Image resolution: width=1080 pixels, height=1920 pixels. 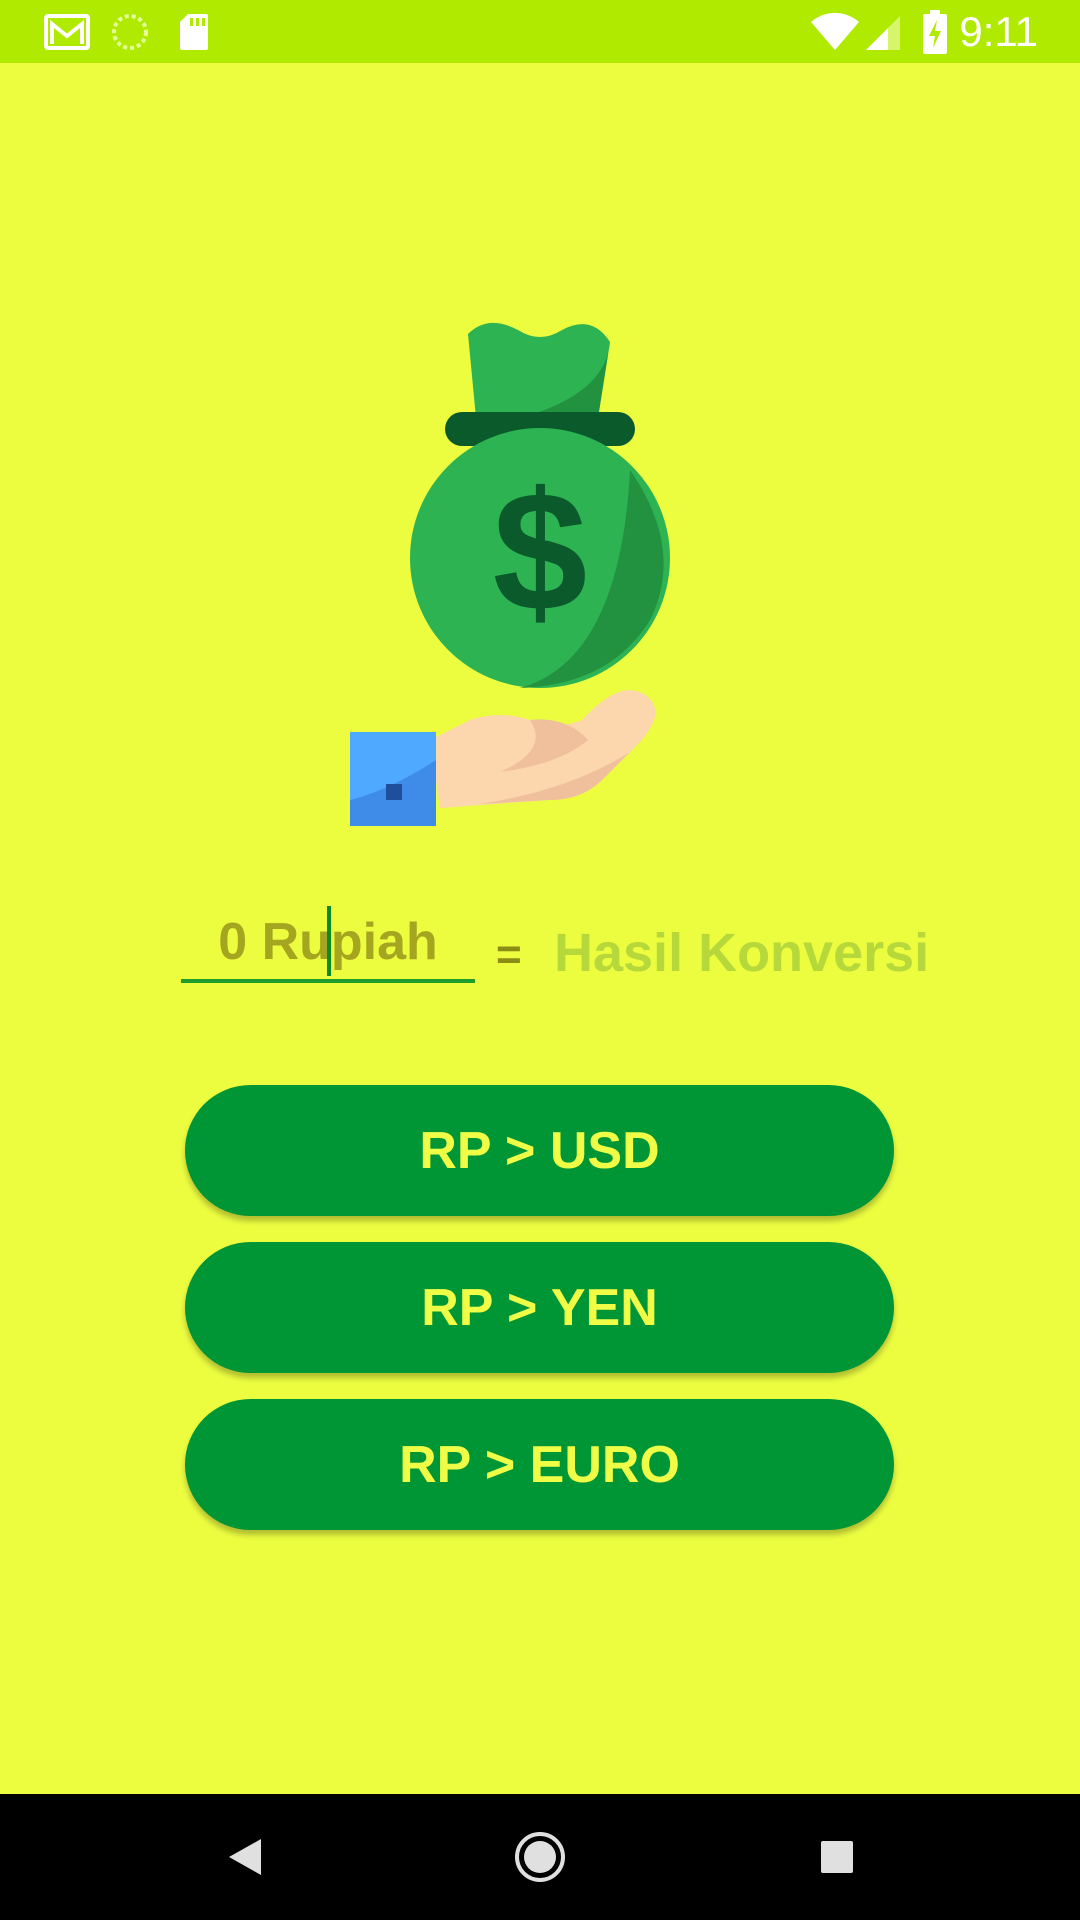 I want to click on sd-card-icon, so click(x=194, y=31).